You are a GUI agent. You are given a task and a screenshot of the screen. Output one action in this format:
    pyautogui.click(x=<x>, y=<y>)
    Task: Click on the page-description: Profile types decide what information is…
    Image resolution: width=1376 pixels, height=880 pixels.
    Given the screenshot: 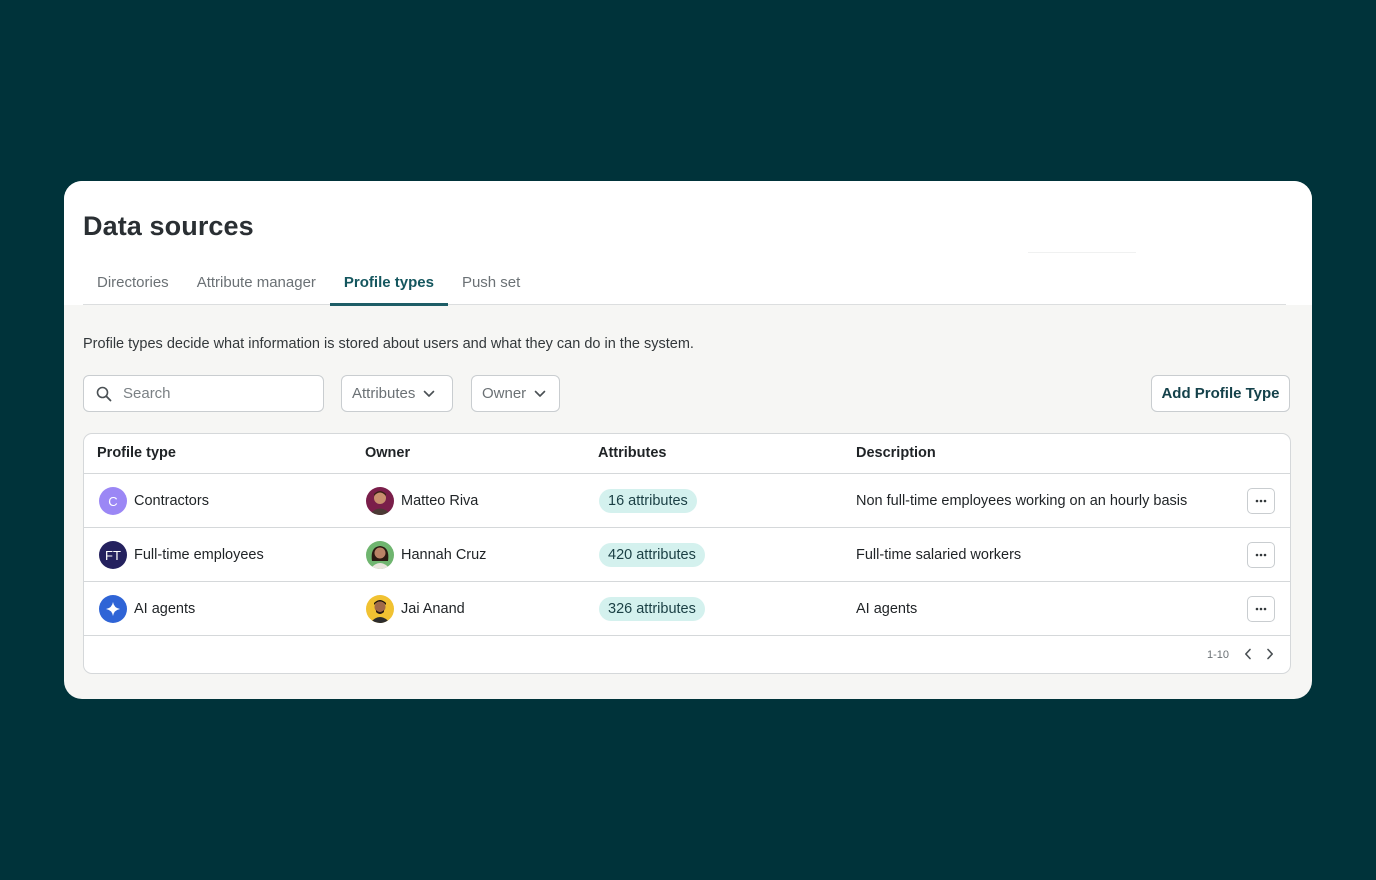 What is the action you would take?
    pyautogui.click(x=388, y=344)
    